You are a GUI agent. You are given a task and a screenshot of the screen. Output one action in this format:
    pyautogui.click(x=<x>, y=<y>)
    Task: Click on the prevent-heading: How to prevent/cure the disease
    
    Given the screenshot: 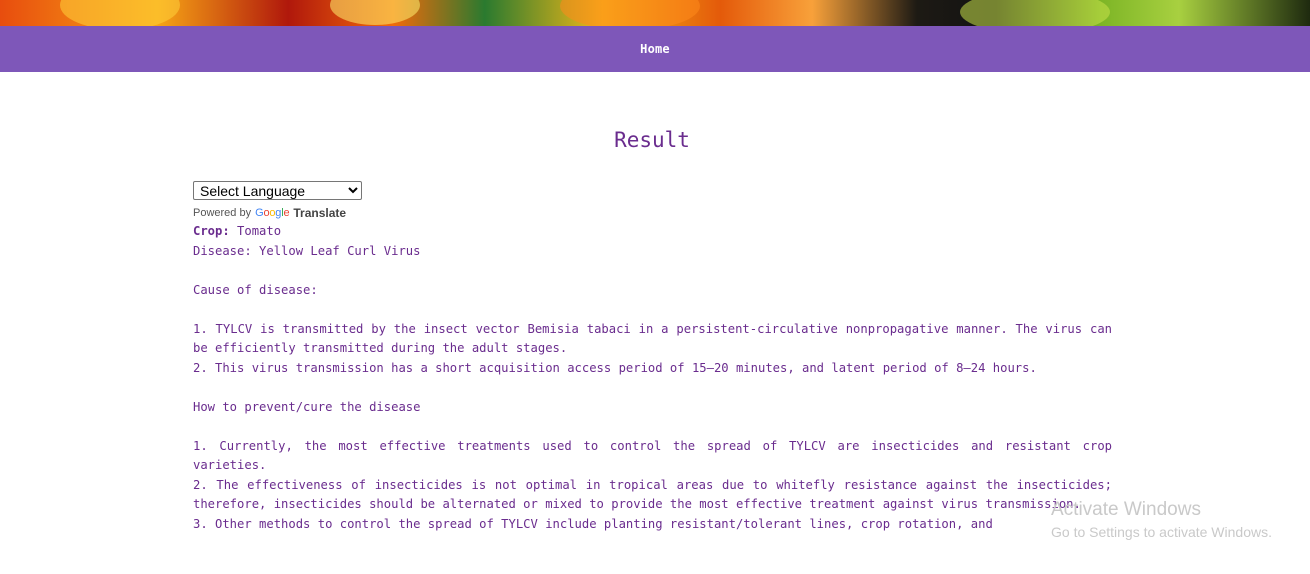 What is the action you would take?
    pyautogui.click(x=307, y=406)
    